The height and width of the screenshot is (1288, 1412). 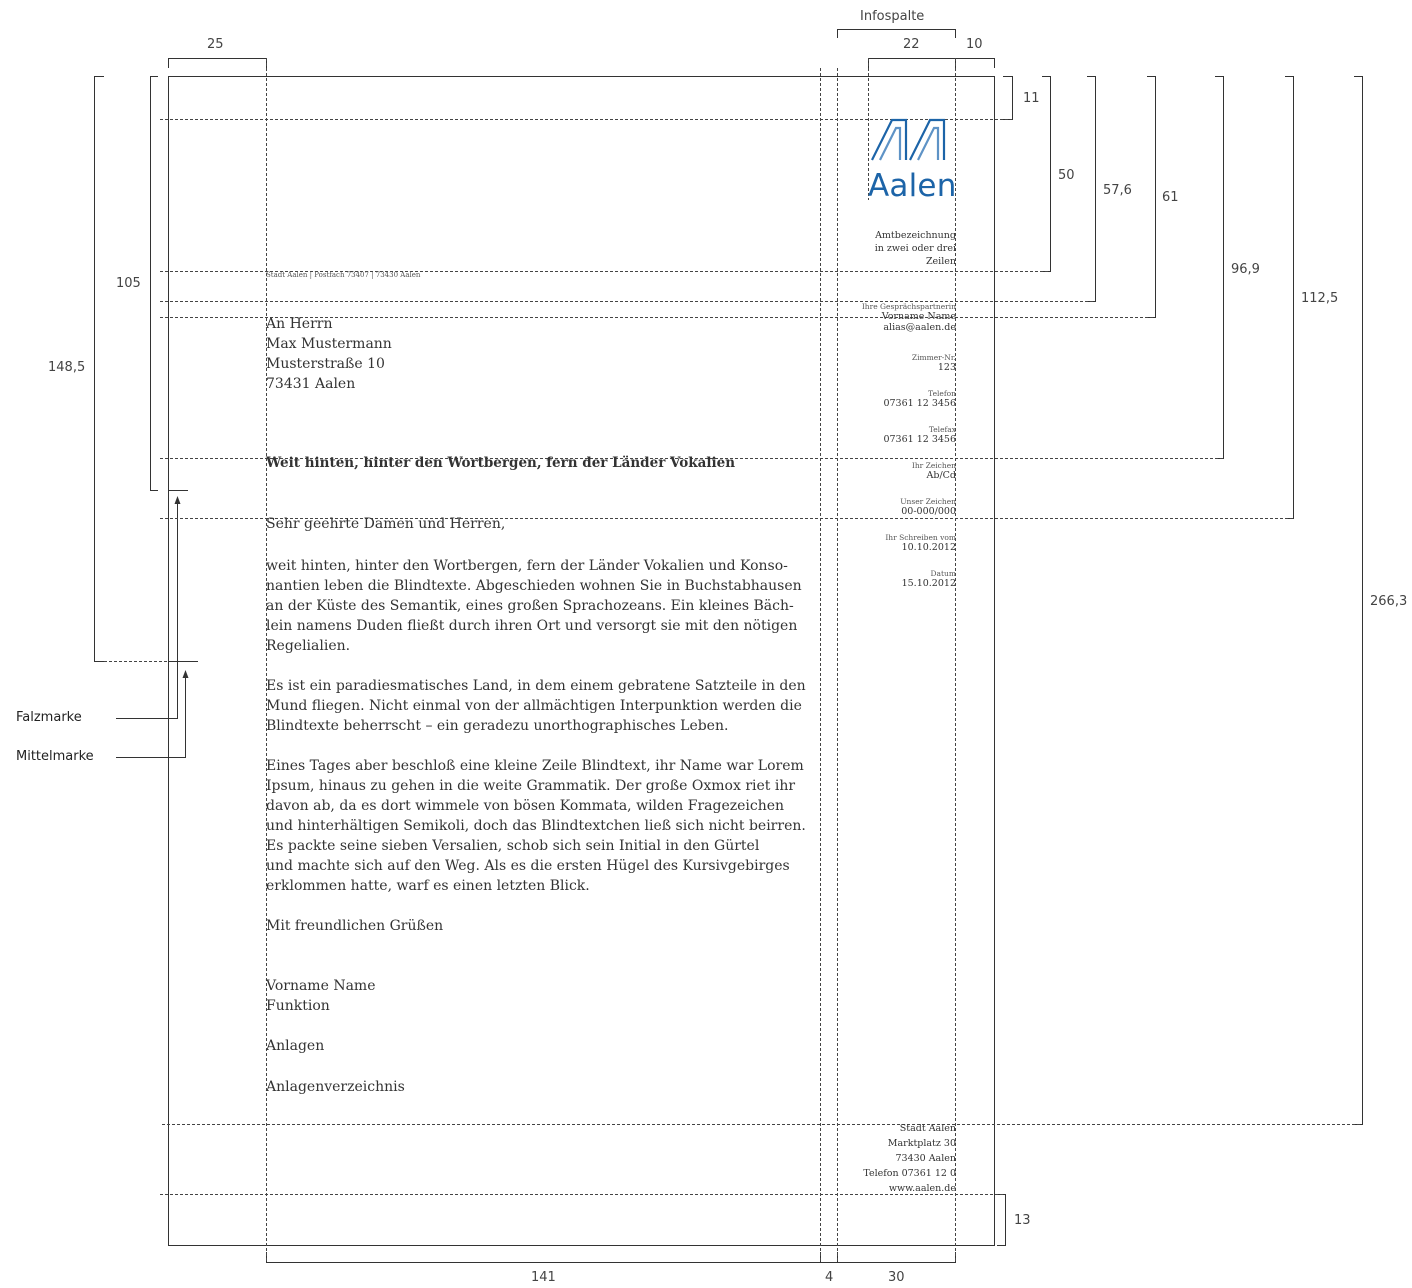 I want to click on info-label: Unser Zeichen, so click(x=928, y=501).